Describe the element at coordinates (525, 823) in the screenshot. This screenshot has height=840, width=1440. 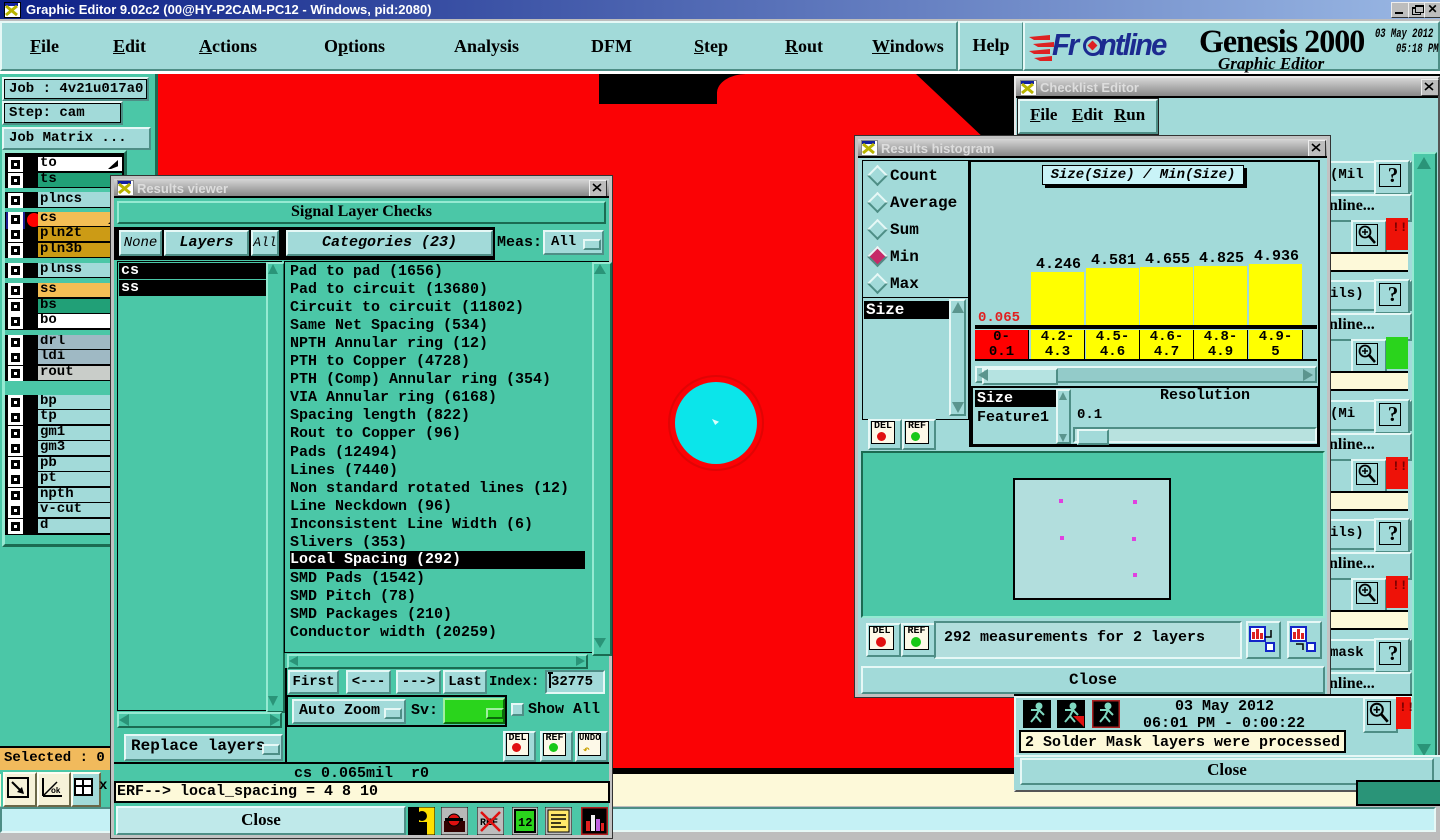
I see `svg-text: 12` at that location.